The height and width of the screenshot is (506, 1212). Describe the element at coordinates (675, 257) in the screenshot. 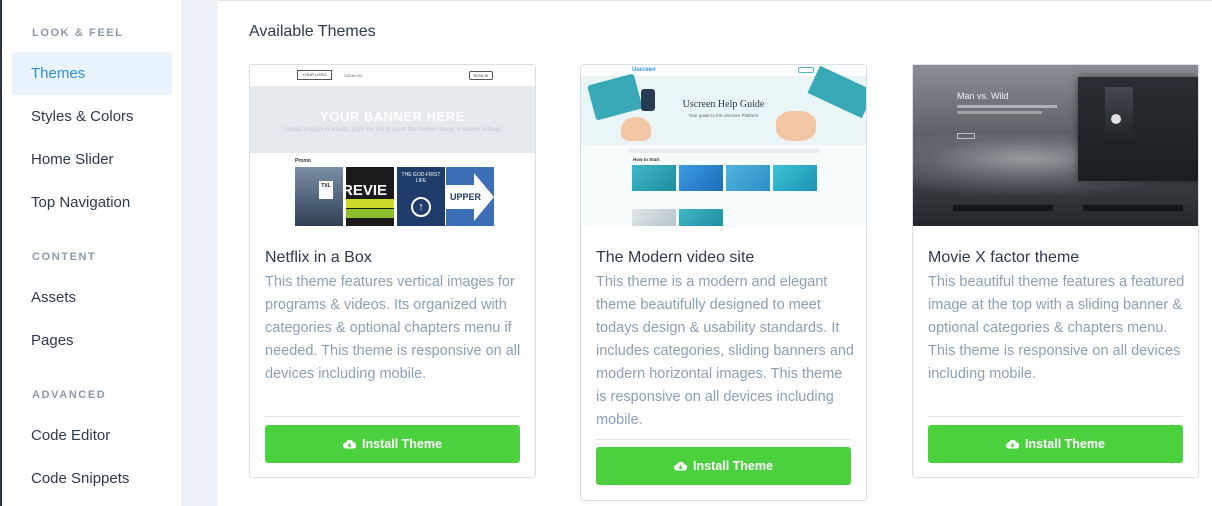

I see `theme-title: The Modern video site` at that location.